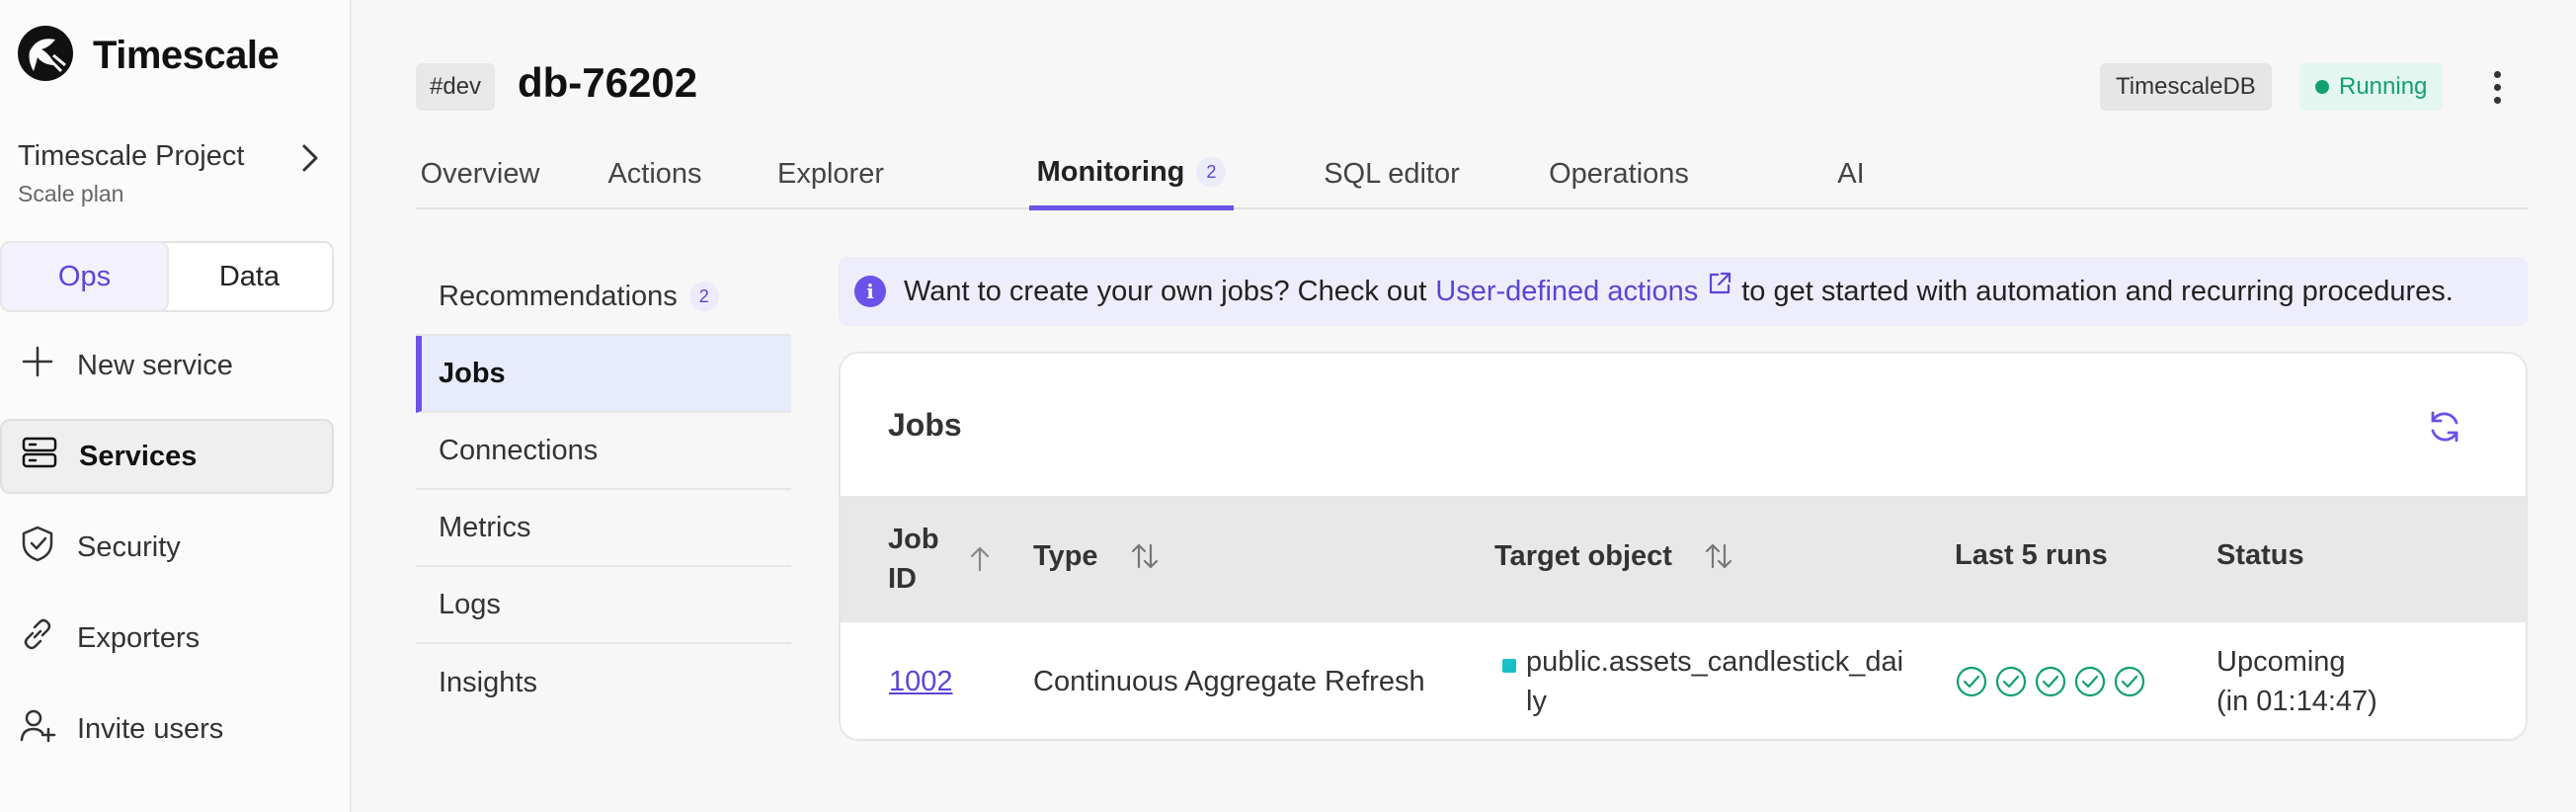 The image size is (2576, 812). Describe the element at coordinates (1165, 291) in the screenshot. I see `banner-text-pre: Want to create your own jobs? Check out` at that location.